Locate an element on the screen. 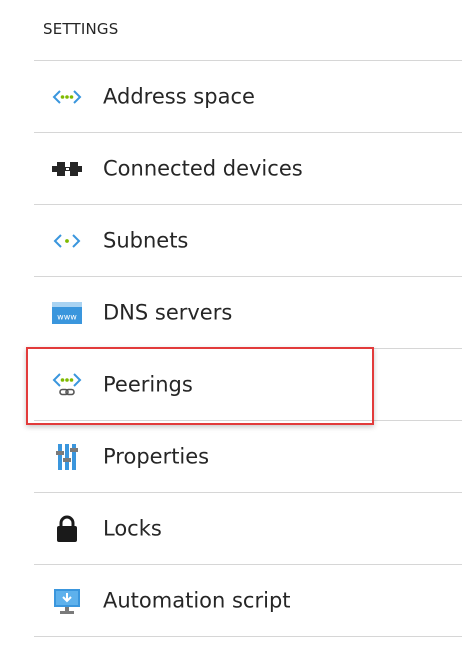  automation-script-icon is located at coordinates (67, 601).